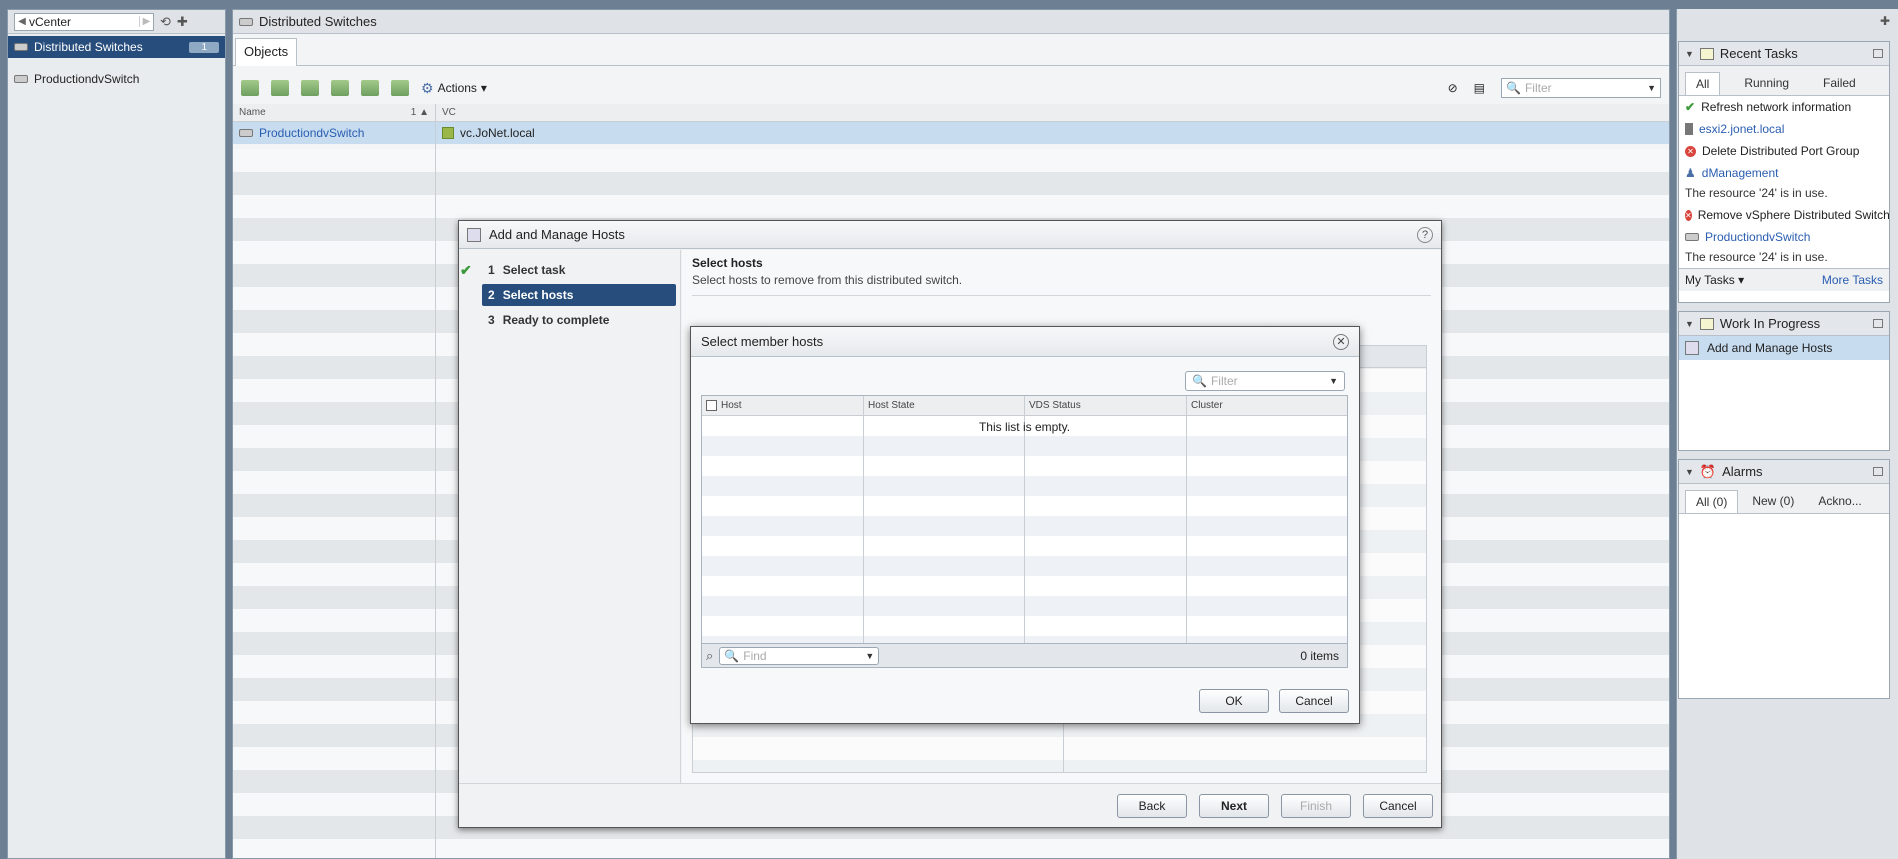 The width and height of the screenshot is (1898, 859). I want to click on vcenter-icon, so click(448, 133).